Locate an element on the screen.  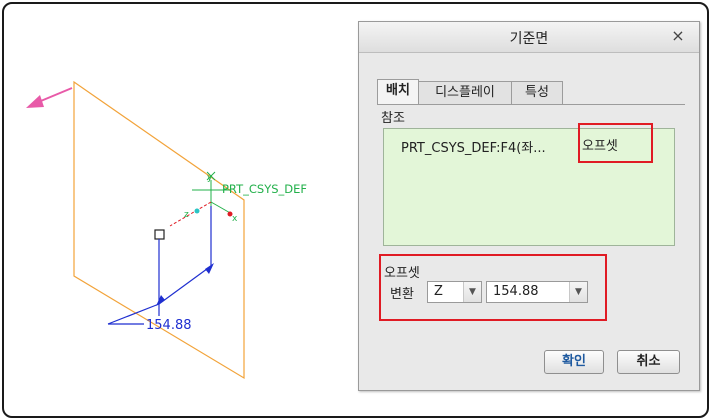
tab-placement: 배치 is located at coordinates (398, 91).